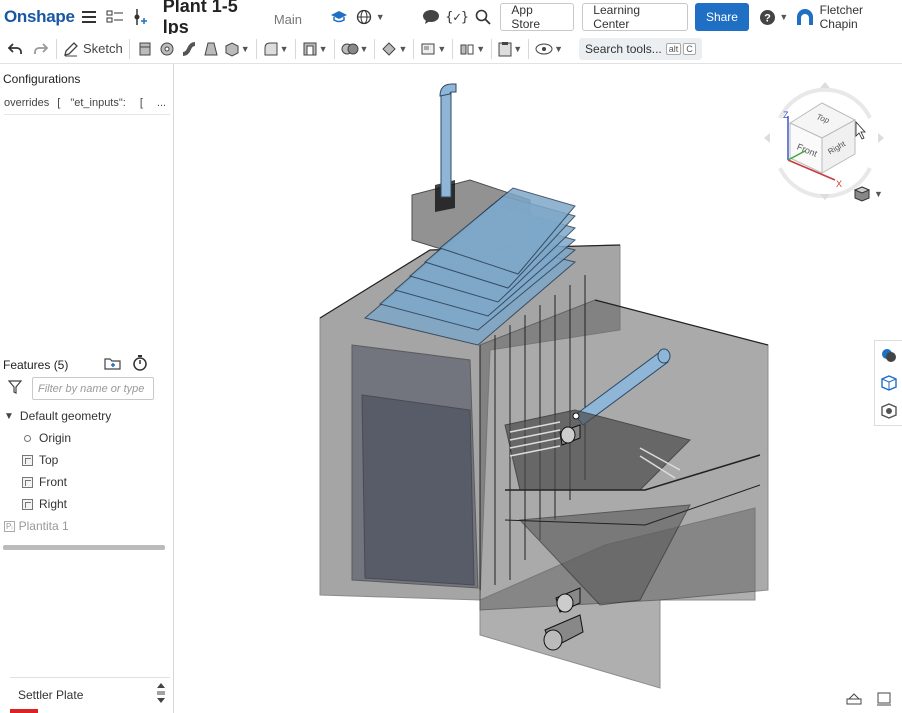  Describe the element at coordinates (214, 19) in the screenshot. I see `document-title: Plant 1-5 lps` at that location.